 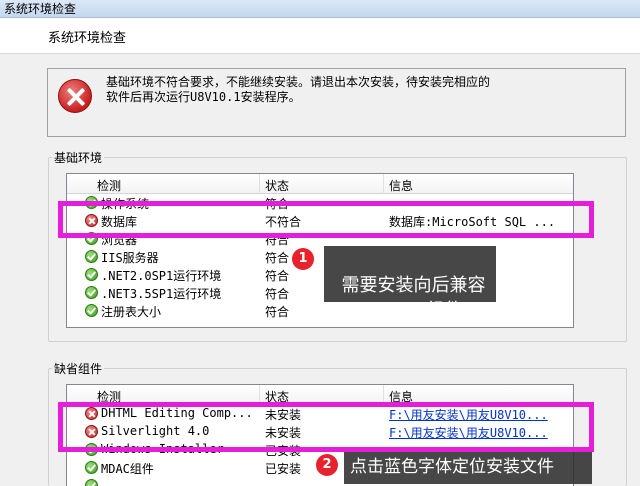 I want to click on col-header-status: 状态, so click(x=277, y=185).